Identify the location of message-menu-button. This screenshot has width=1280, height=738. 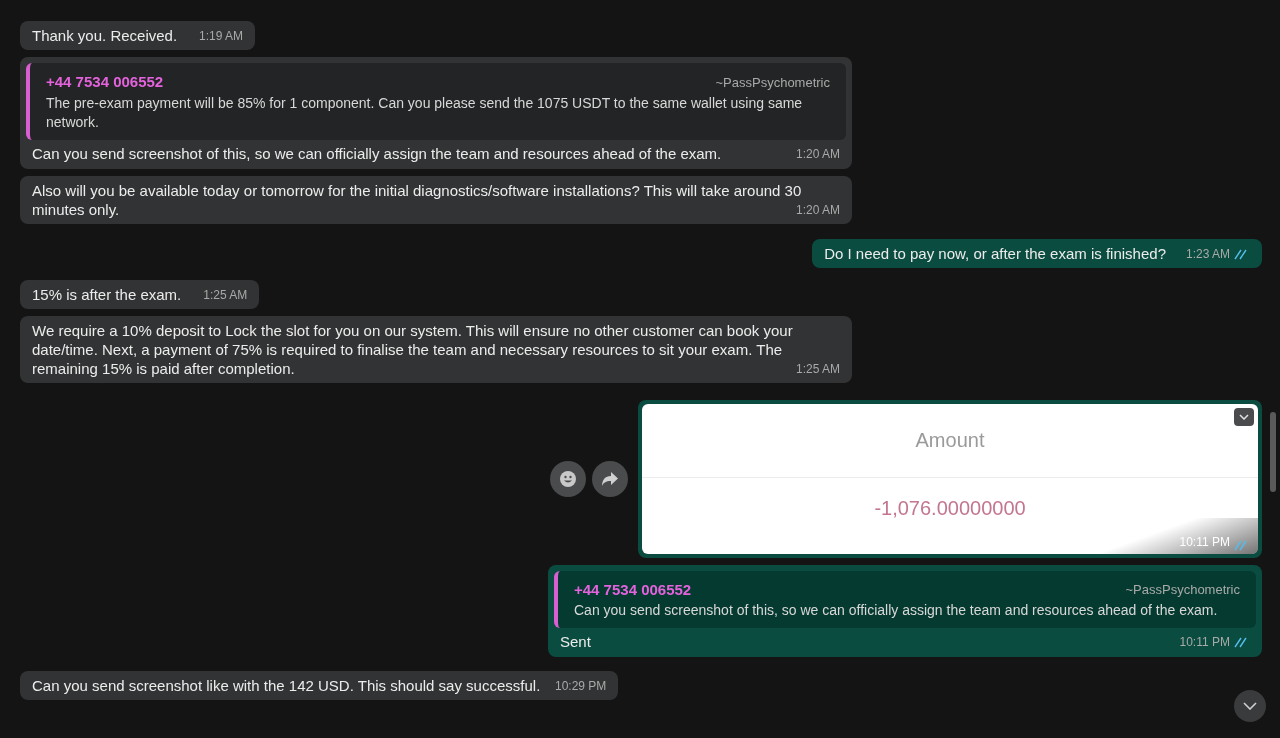
(1244, 416).